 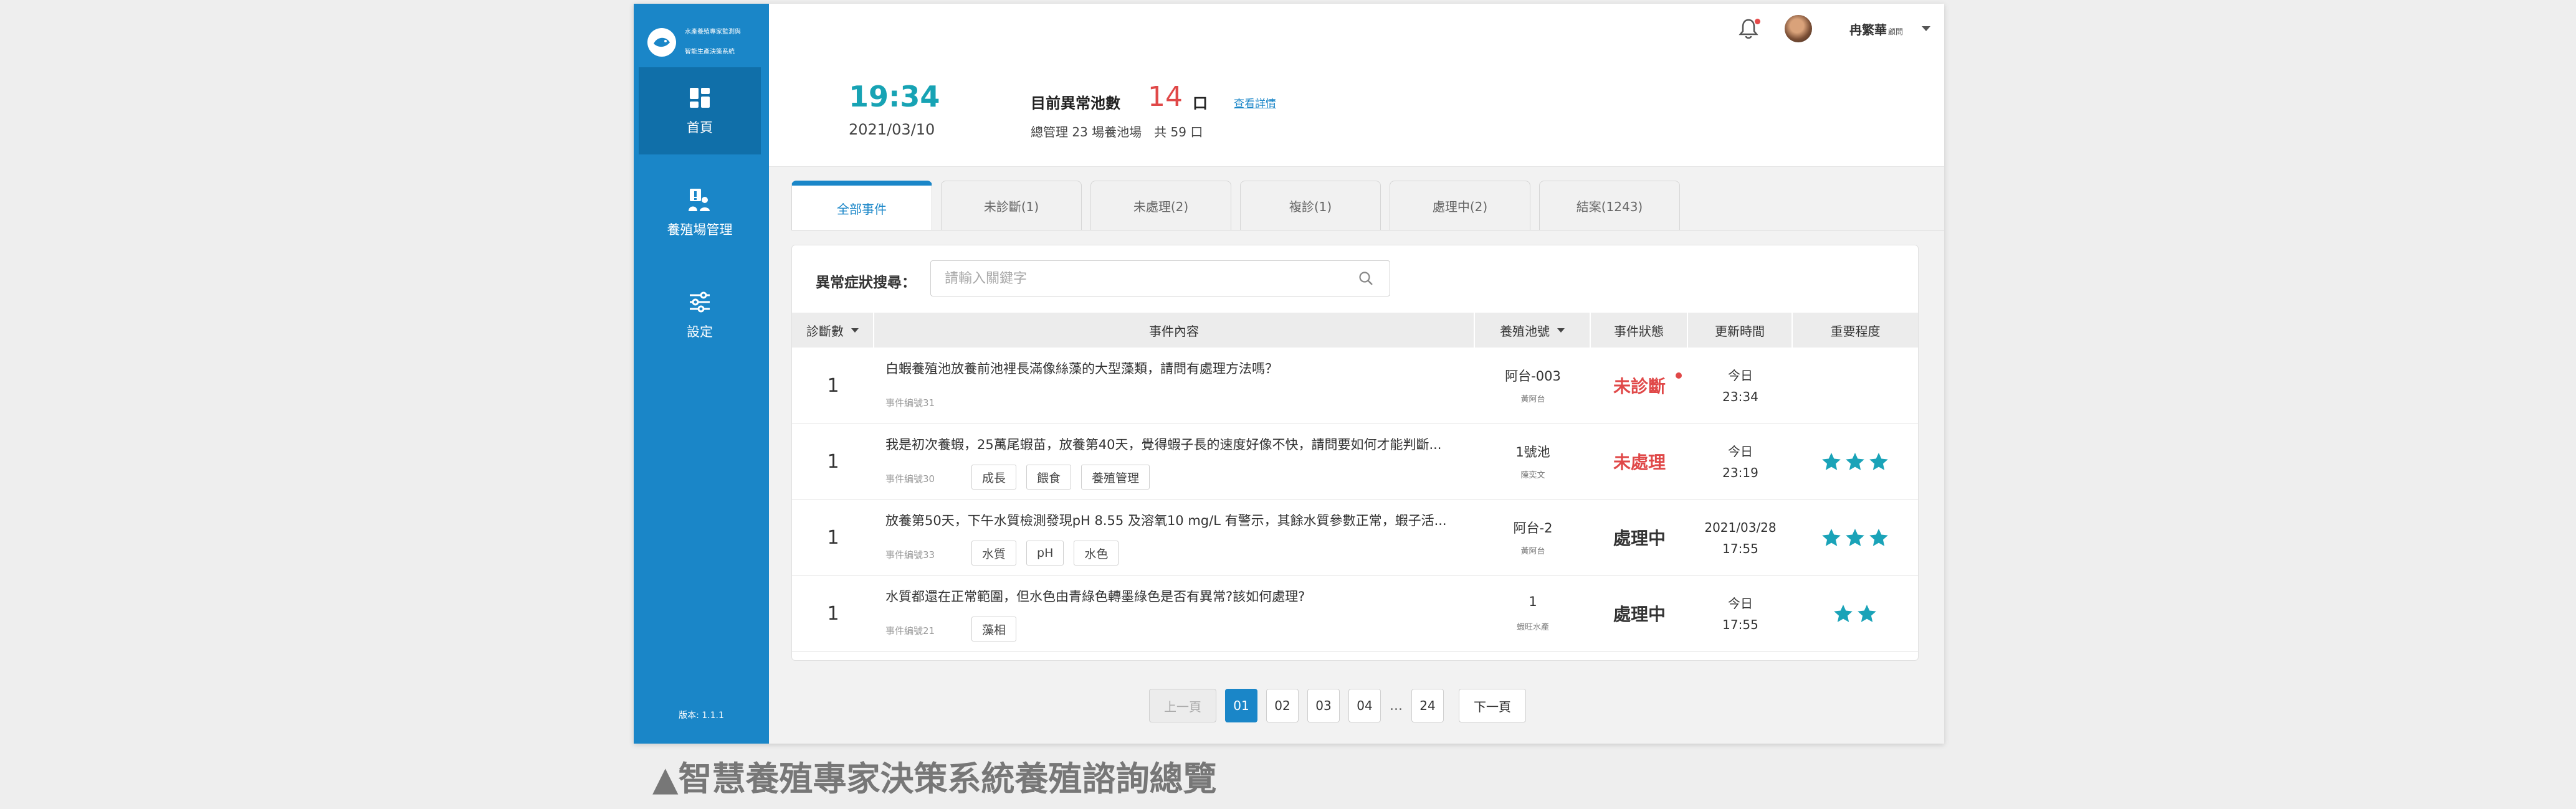 What do you see at coordinates (700, 98) in the screenshot?
I see `dashboard-icon` at bounding box center [700, 98].